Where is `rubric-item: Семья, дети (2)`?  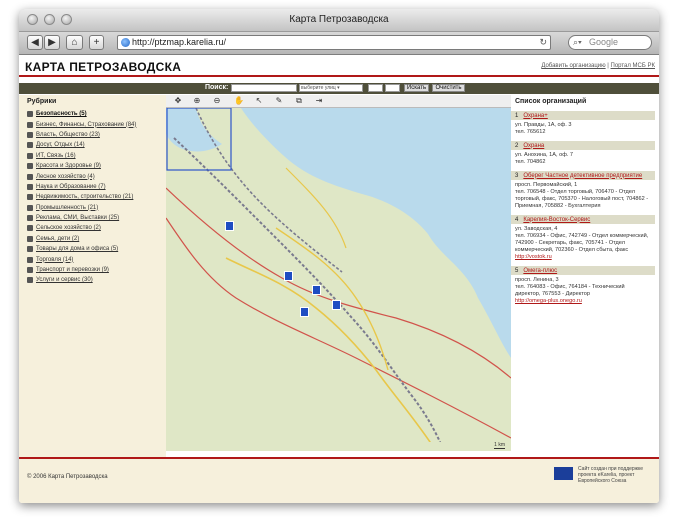
rubric-item: Семья, дети (2) is located at coordinates (92, 239).